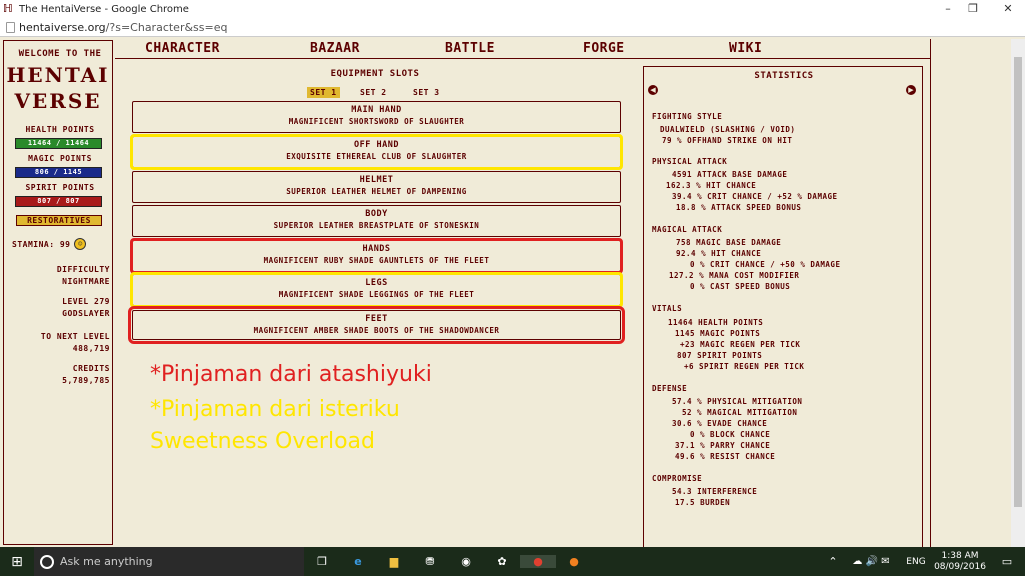 The height and width of the screenshot is (576, 1025). I want to click on vitals-header: Vitals, so click(667, 308).